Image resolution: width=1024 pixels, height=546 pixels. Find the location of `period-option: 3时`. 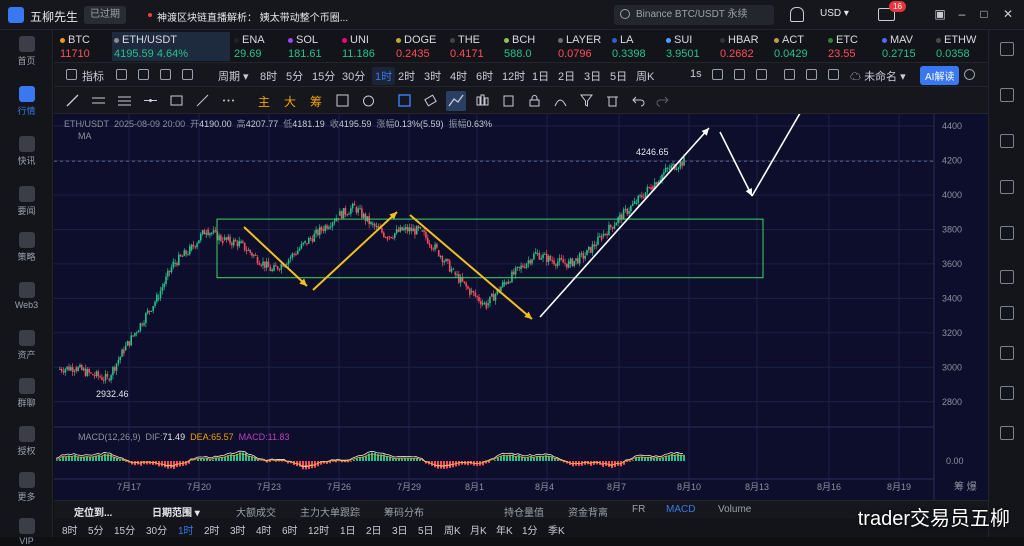

period-option: 3时 is located at coordinates (432, 76).